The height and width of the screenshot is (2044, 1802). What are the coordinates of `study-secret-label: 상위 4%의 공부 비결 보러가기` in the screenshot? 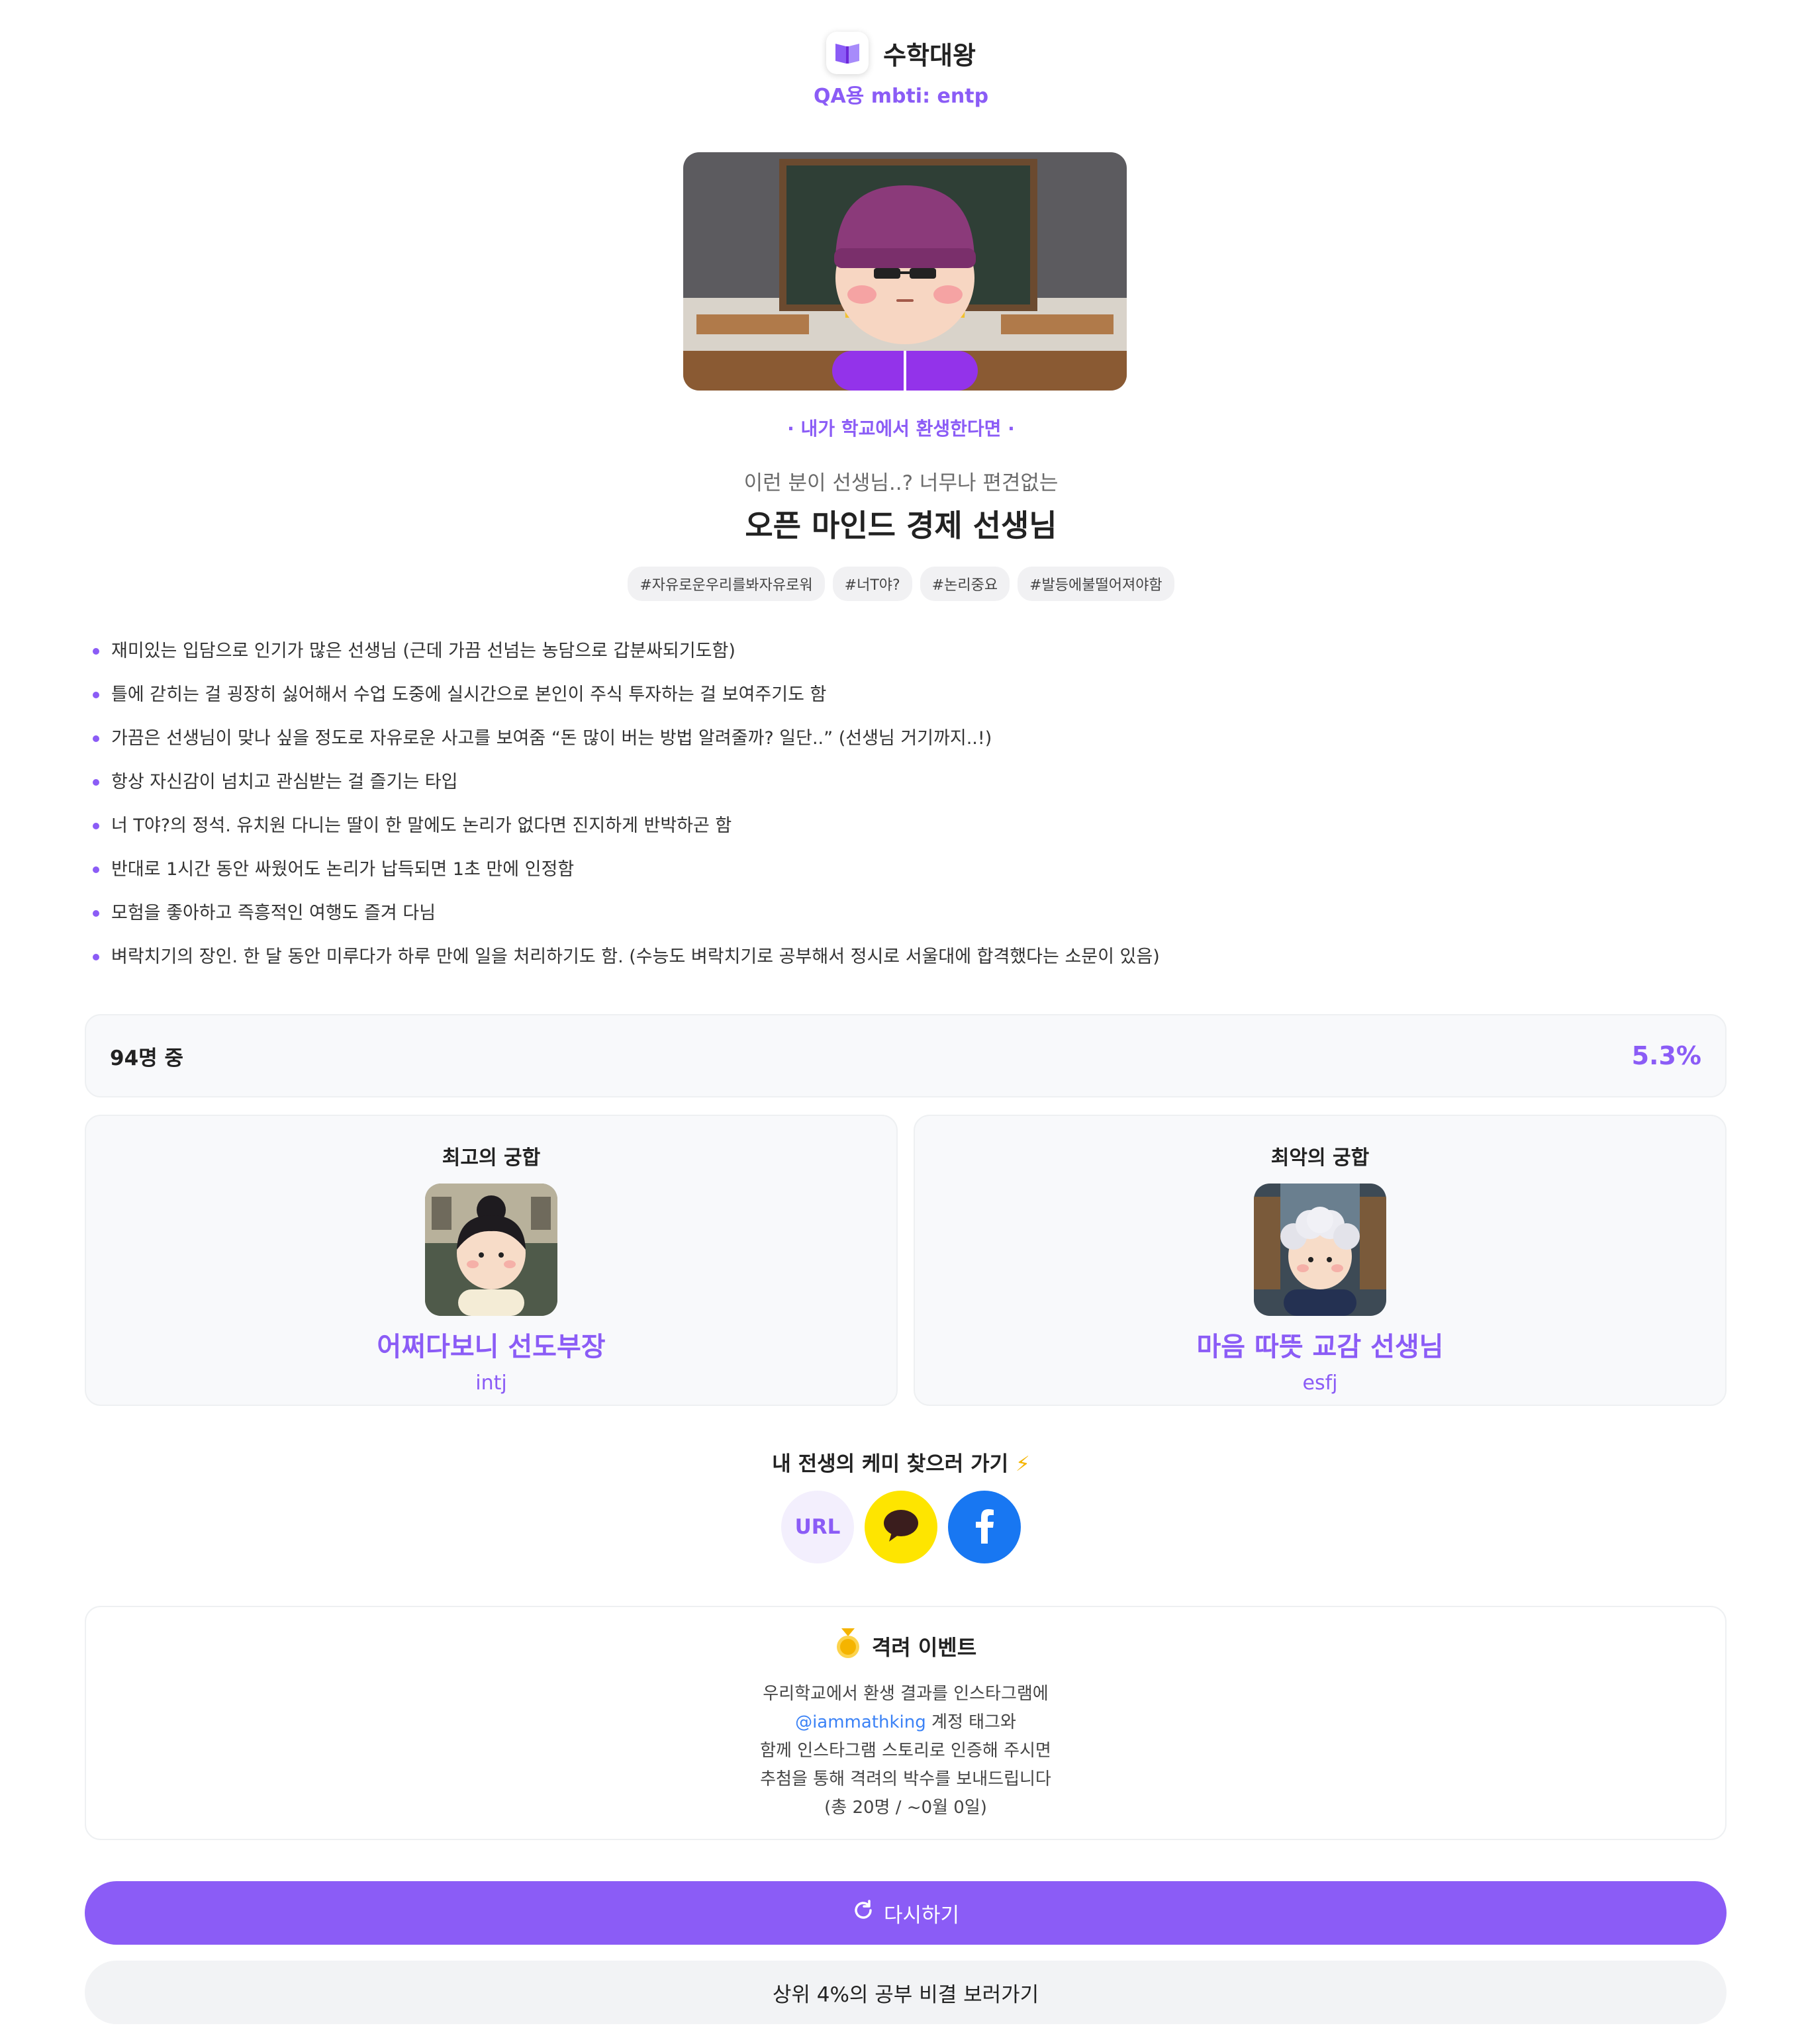 It's located at (905, 1994).